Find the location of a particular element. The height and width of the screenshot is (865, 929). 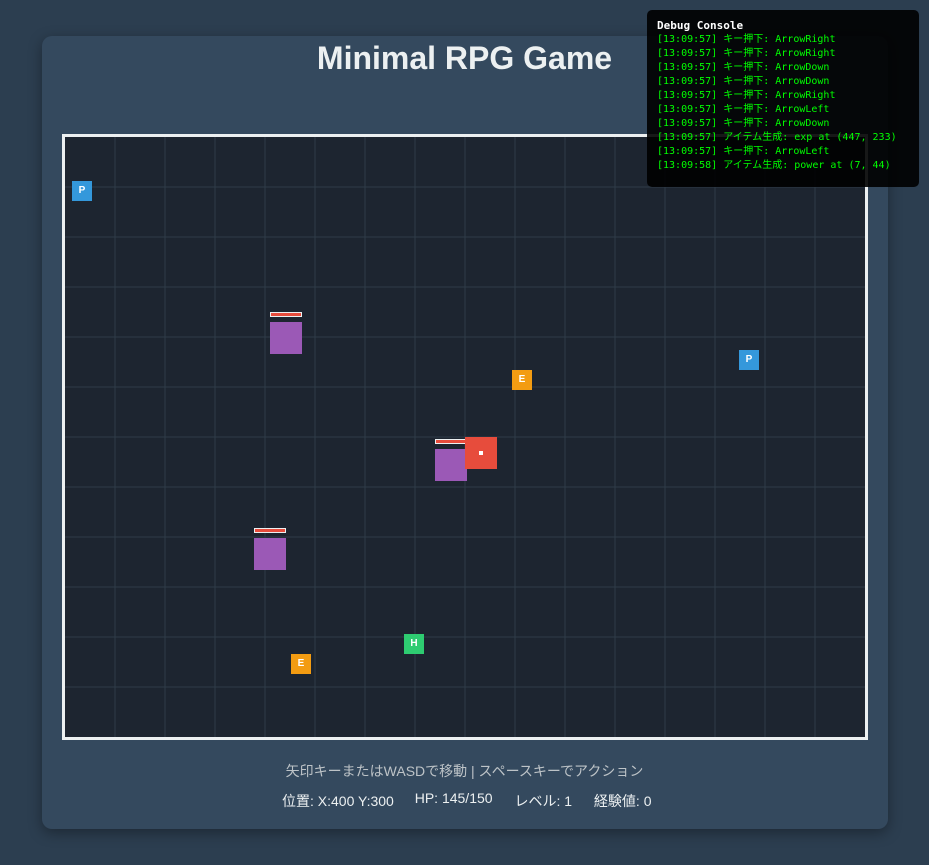

log-line: [13:09:58] アイテム生成: power at (7, 44) is located at coordinates (774, 165).